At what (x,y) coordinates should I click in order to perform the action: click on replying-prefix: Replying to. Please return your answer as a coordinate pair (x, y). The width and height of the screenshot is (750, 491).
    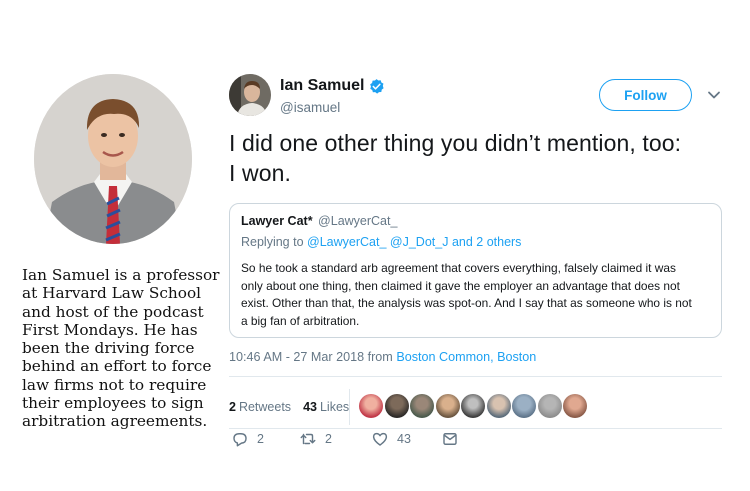
    Looking at the image, I should click on (272, 242).